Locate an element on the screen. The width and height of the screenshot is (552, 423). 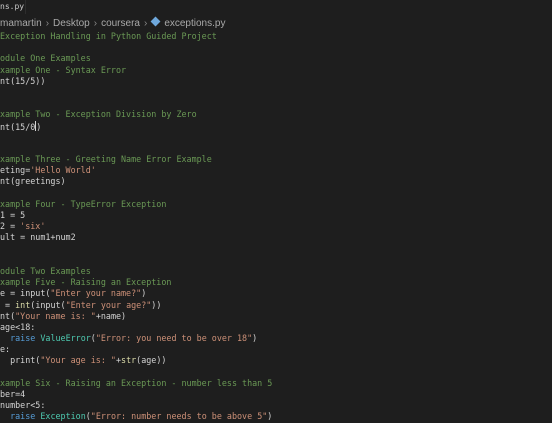
editor-tab-bar: ns.py is located at coordinates (276, 7).